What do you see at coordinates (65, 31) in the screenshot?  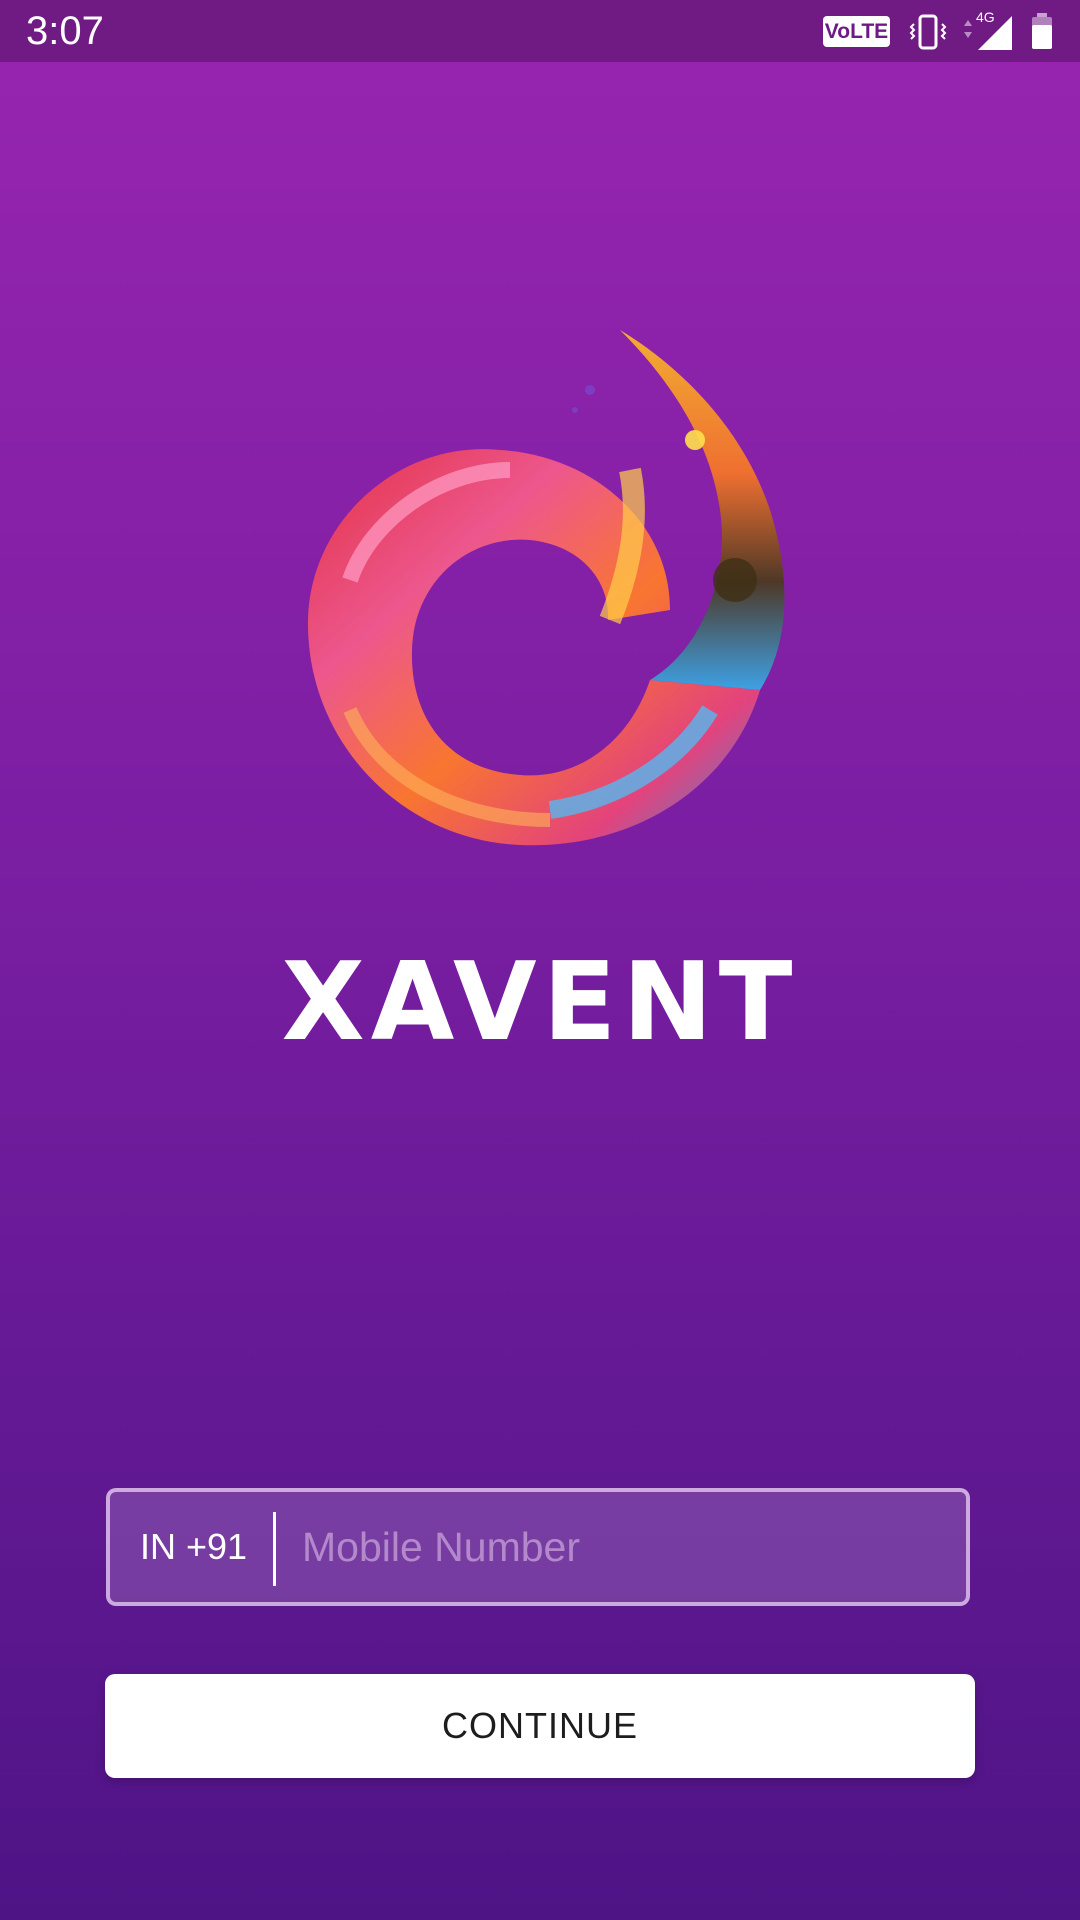 I see `status-time: 3:07` at bounding box center [65, 31].